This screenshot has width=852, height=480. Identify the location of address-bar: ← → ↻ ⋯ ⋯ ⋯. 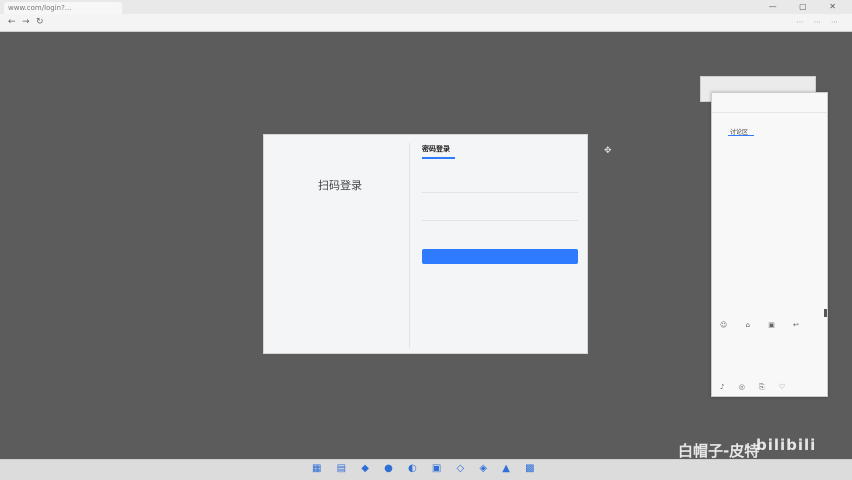
(426, 23).